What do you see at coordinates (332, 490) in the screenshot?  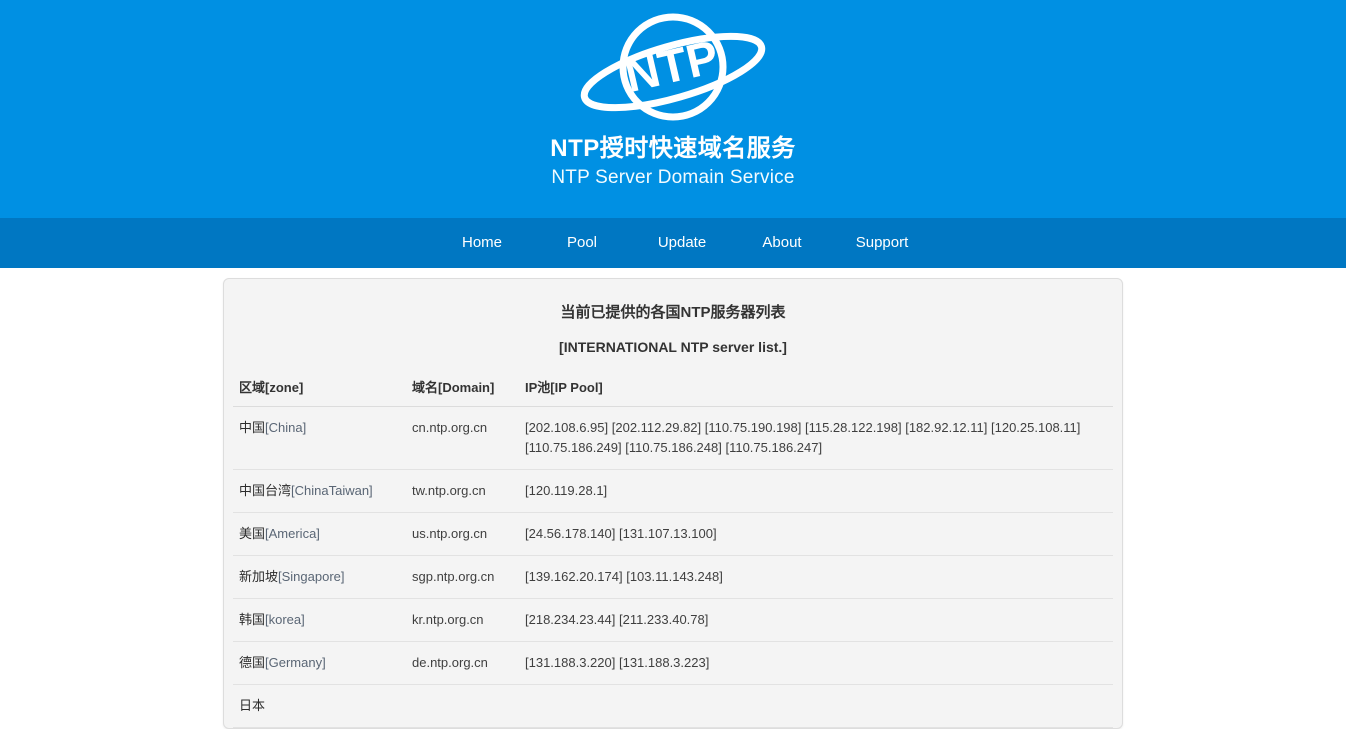 I see `zone-alias: [ChinaTaiwan]` at bounding box center [332, 490].